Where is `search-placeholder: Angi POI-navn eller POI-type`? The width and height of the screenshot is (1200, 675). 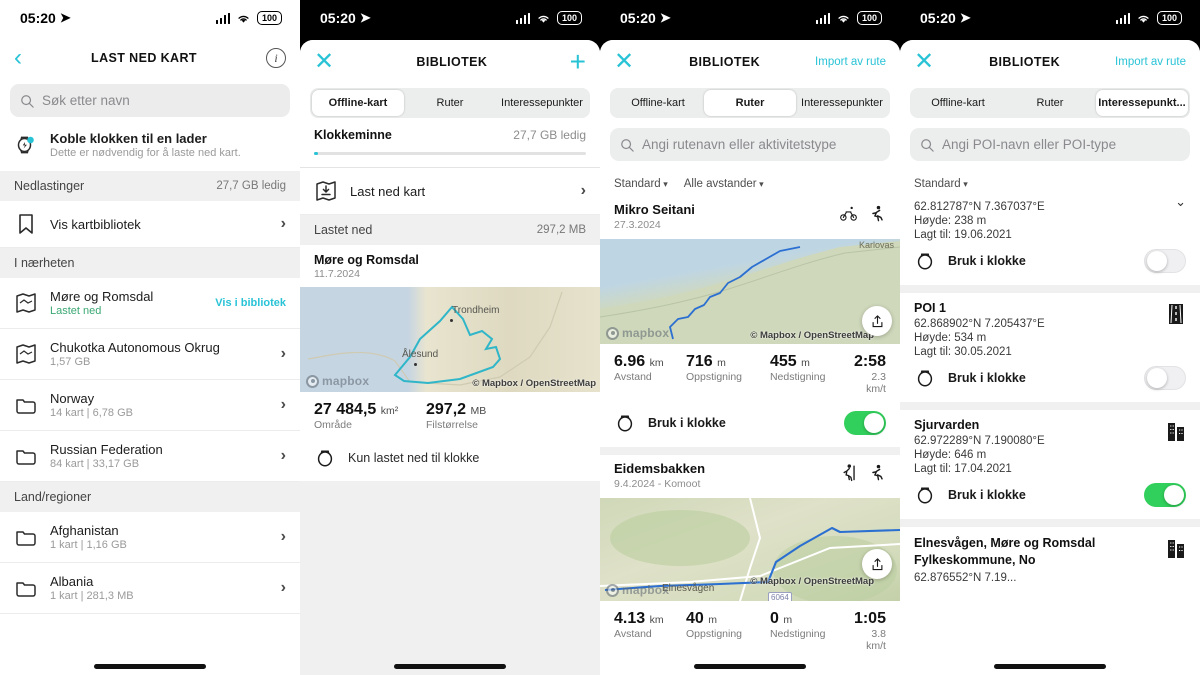
search-placeholder: Angi POI-navn eller POI-type is located at coordinates (1029, 144).